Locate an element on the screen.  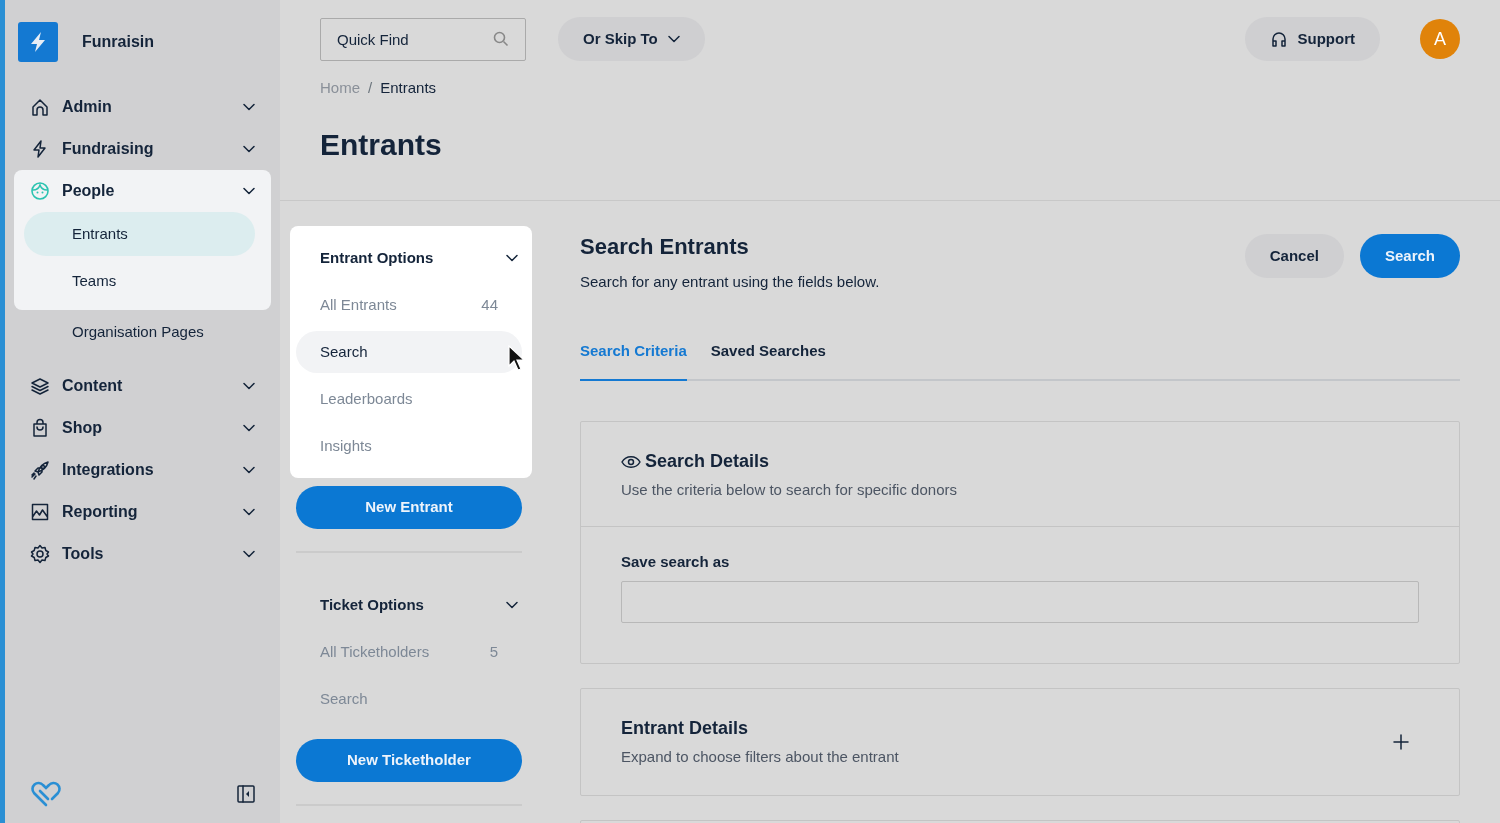
tab: Saved Searches is located at coordinates (768, 360).